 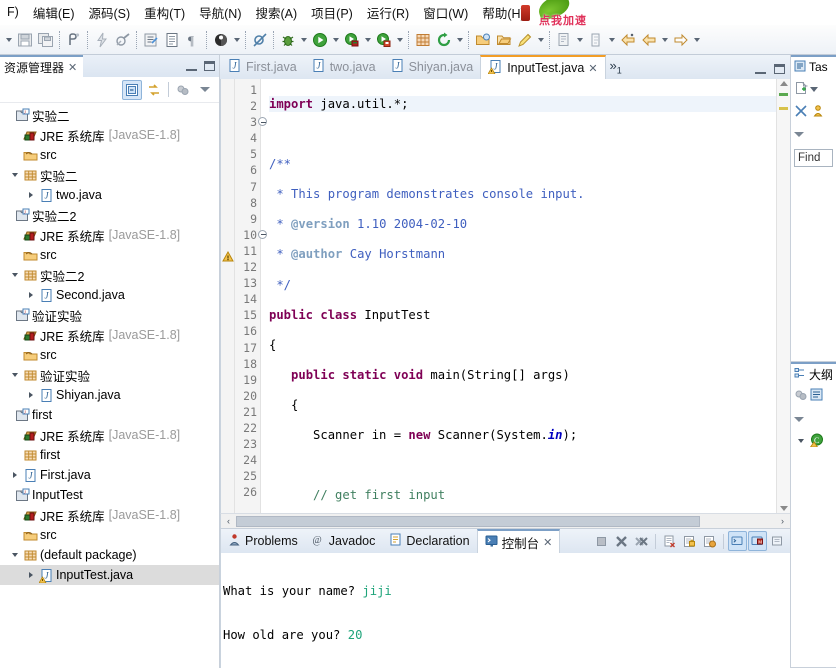 I want to click on new-annotation-icon, so click(x=73, y=40).